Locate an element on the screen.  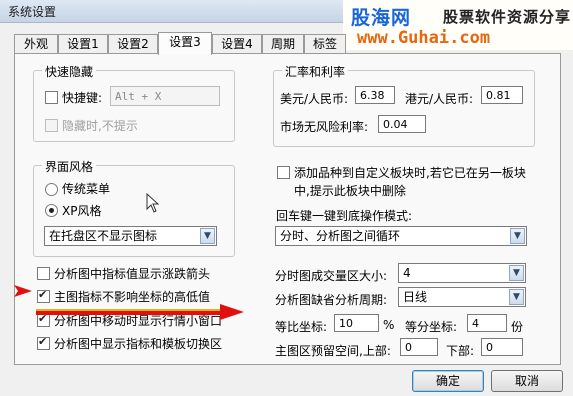
tray-icon-select: 在托盘区不显示图标 ▼ is located at coordinates (130, 236).